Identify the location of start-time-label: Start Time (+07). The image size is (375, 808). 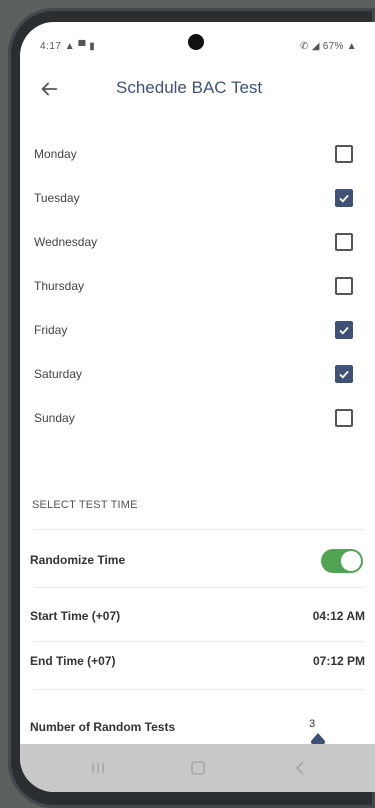
(75, 616).